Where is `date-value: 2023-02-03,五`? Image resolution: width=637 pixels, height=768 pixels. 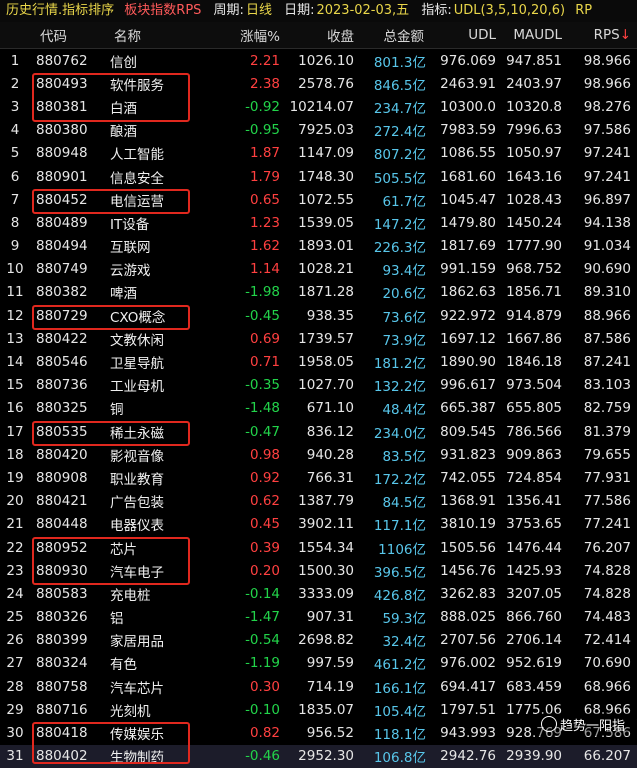 date-value: 2023-02-03,五 is located at coordinates (362, 11).